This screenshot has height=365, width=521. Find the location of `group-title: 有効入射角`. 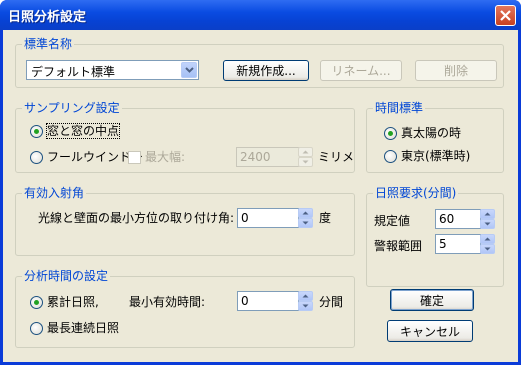

group-title: 有効入射角 is located at coordinates (54, 193).